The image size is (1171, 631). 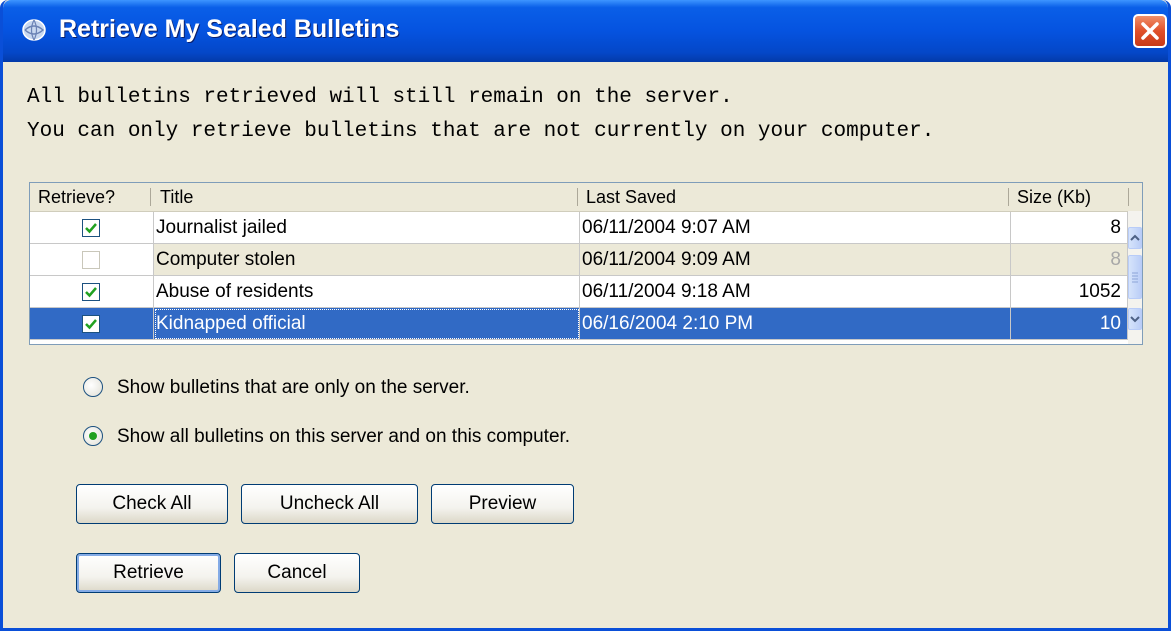 I want to click on preview-button: Preview, so click(x=502, y=504).